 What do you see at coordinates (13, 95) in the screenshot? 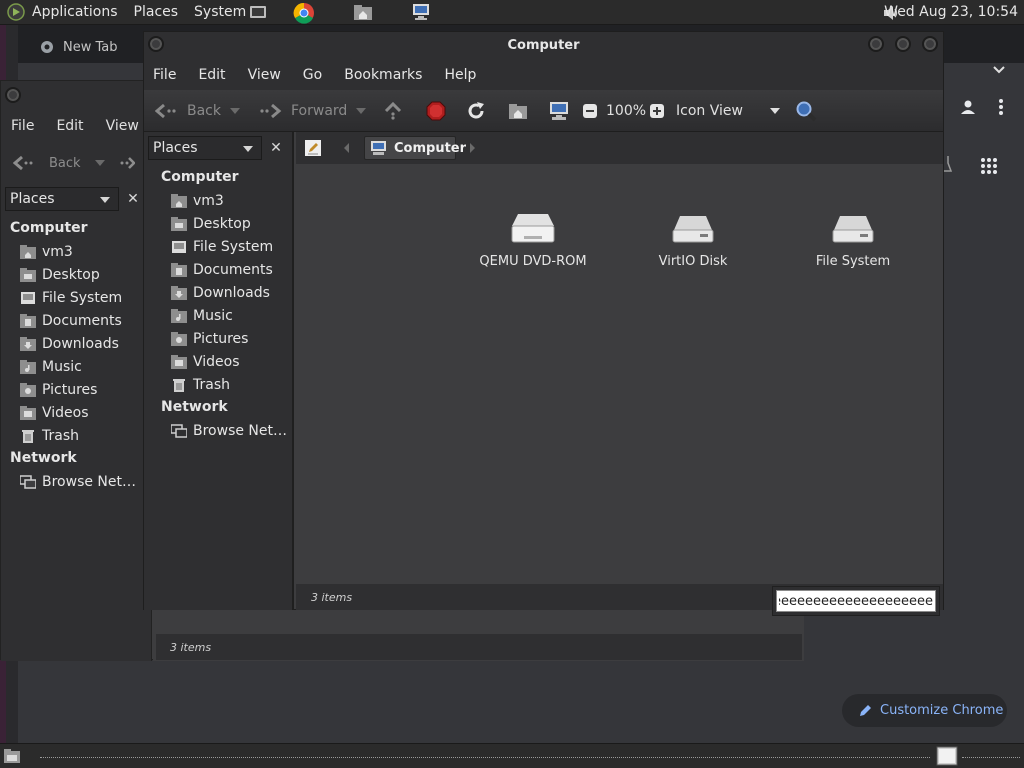
I see `back-window-menu-button` at bounding box center [13, 95].